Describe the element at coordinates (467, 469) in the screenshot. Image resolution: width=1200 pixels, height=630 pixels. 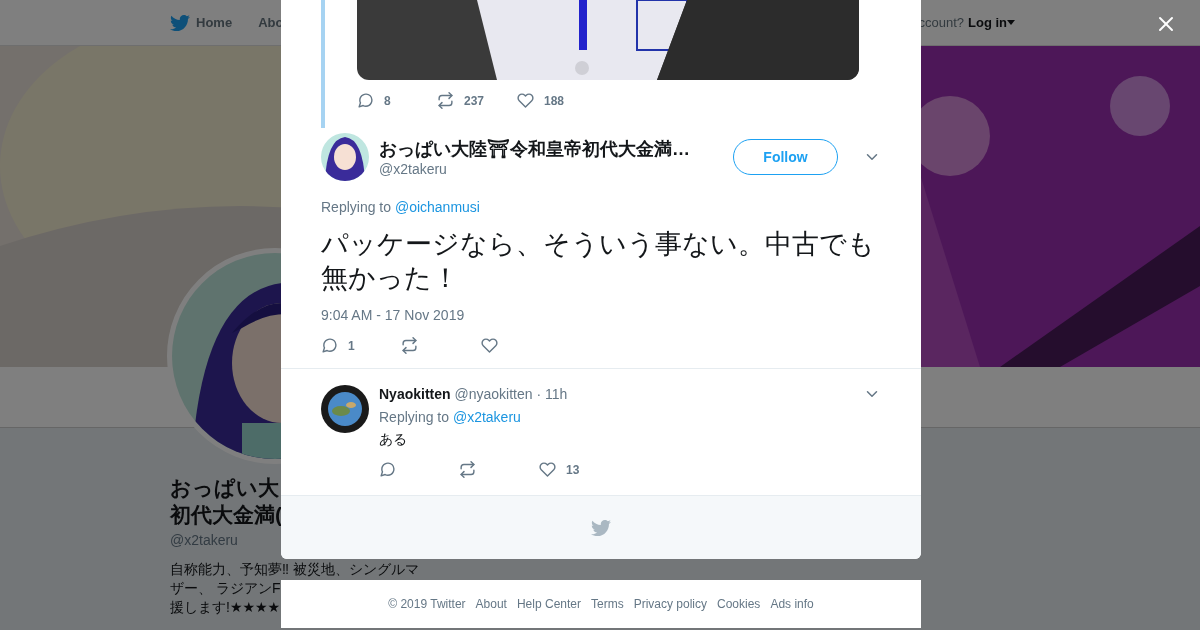
I see `retweet-icon` at that location.